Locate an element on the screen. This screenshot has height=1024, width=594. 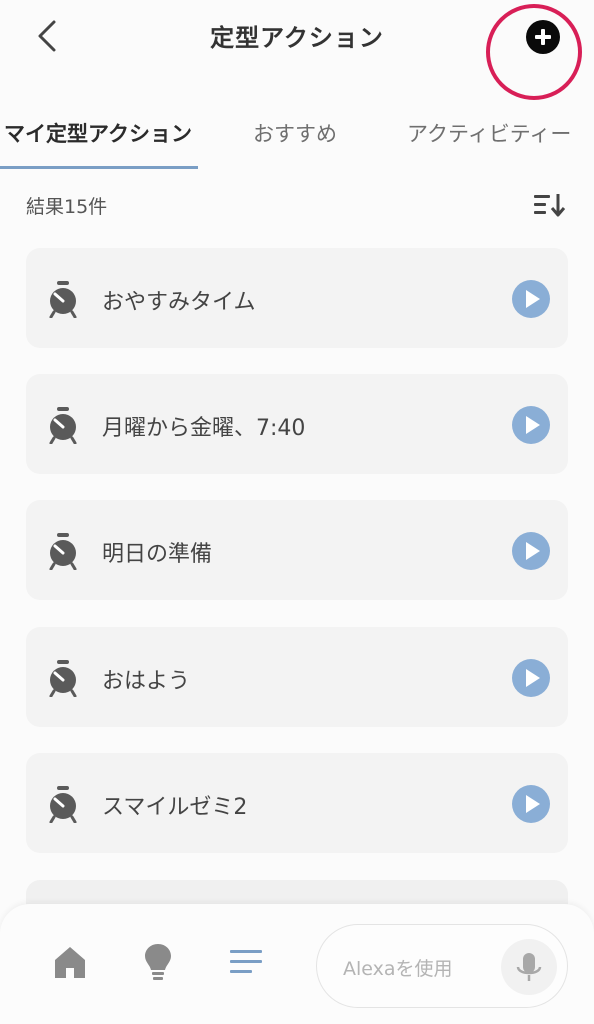
routine-card: おはよう is located at coordinates (297, 677).